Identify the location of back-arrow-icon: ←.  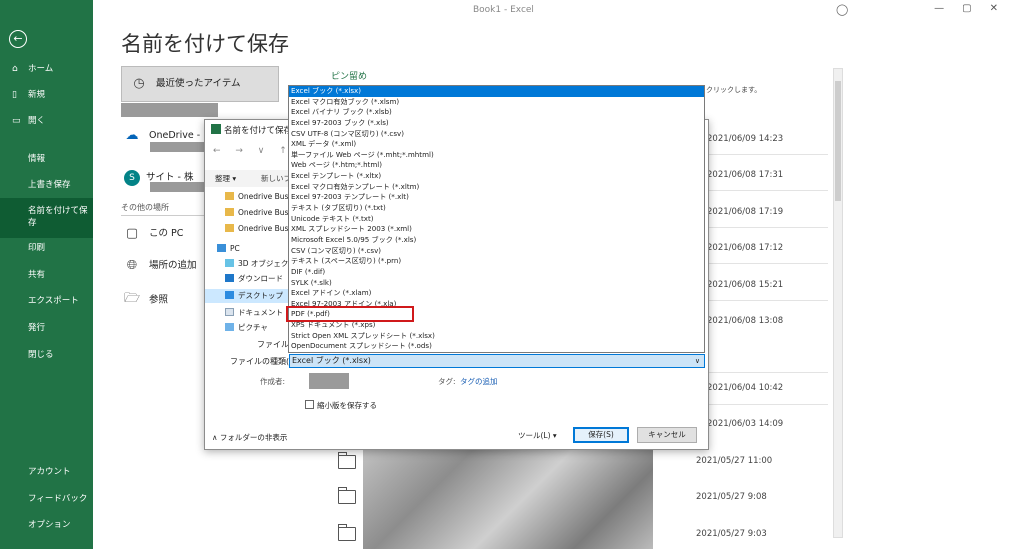
(18, 39).